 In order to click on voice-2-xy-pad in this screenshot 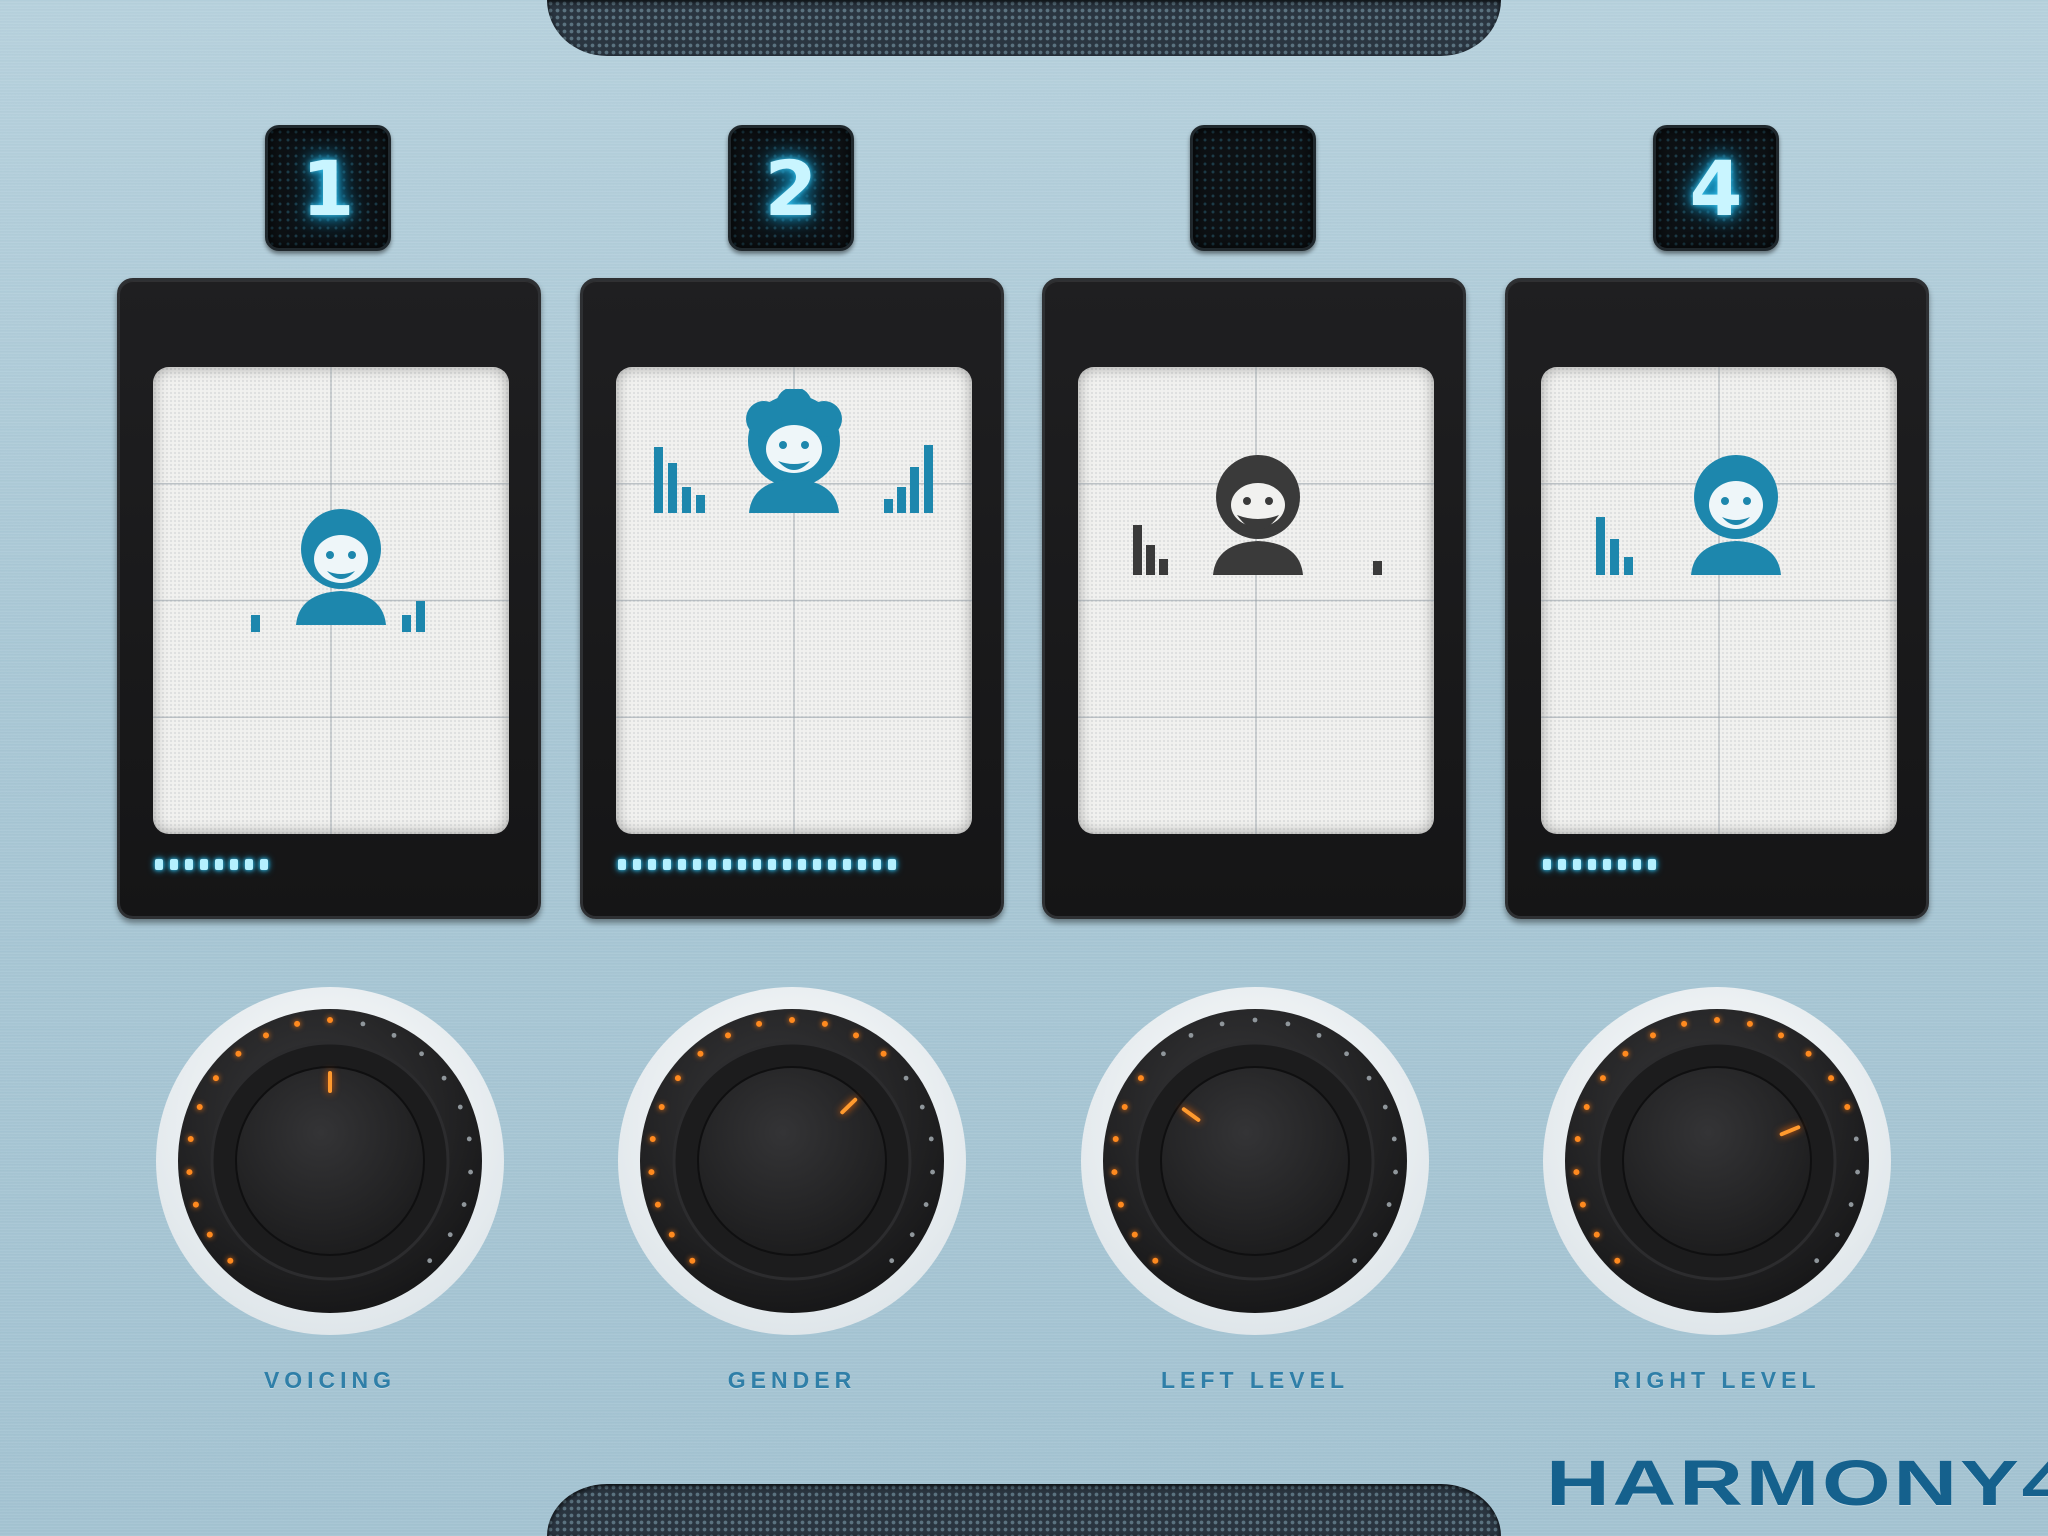, I will do `click(794, 600)`.